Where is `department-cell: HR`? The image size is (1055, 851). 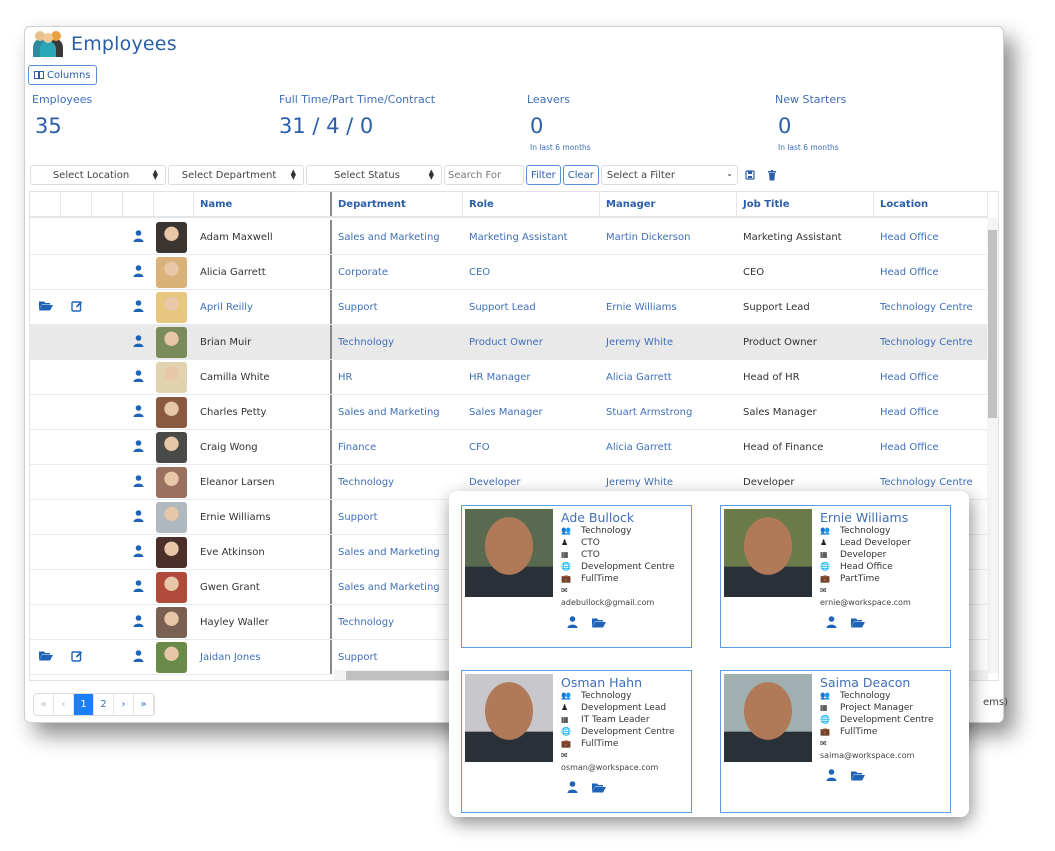 department-cell: HR is located at coordinates (397, 377).